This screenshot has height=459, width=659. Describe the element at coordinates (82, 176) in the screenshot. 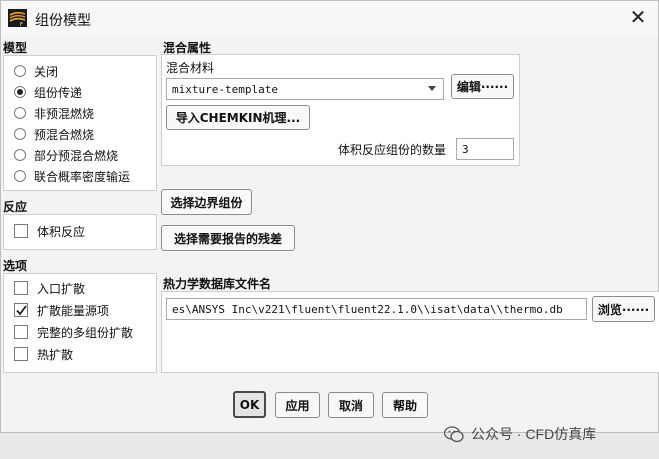

I see `model-option-label: 联合概率密度输运` at that location.